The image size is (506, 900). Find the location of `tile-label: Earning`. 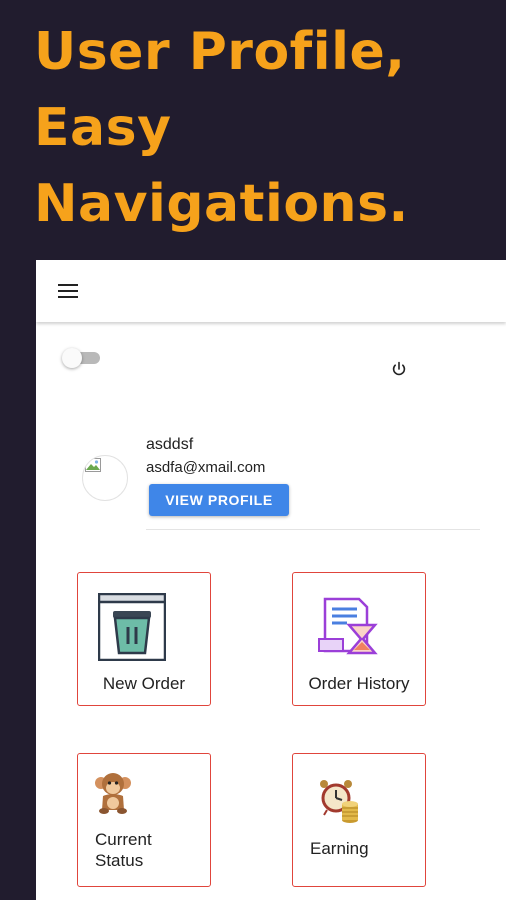

tile-label: Earning is located at coordinates (339, 848).